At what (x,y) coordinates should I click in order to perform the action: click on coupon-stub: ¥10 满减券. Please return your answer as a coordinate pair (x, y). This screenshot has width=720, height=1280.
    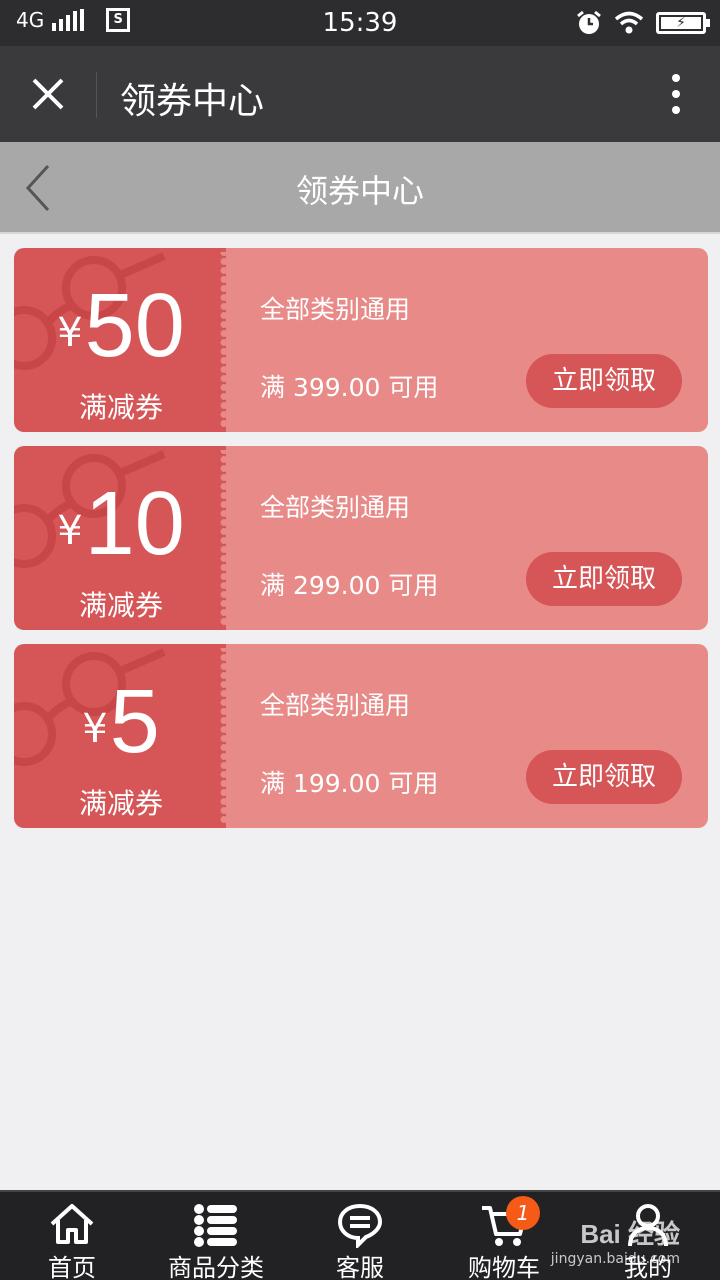
    Looking at the image, I should click on (121, 538).